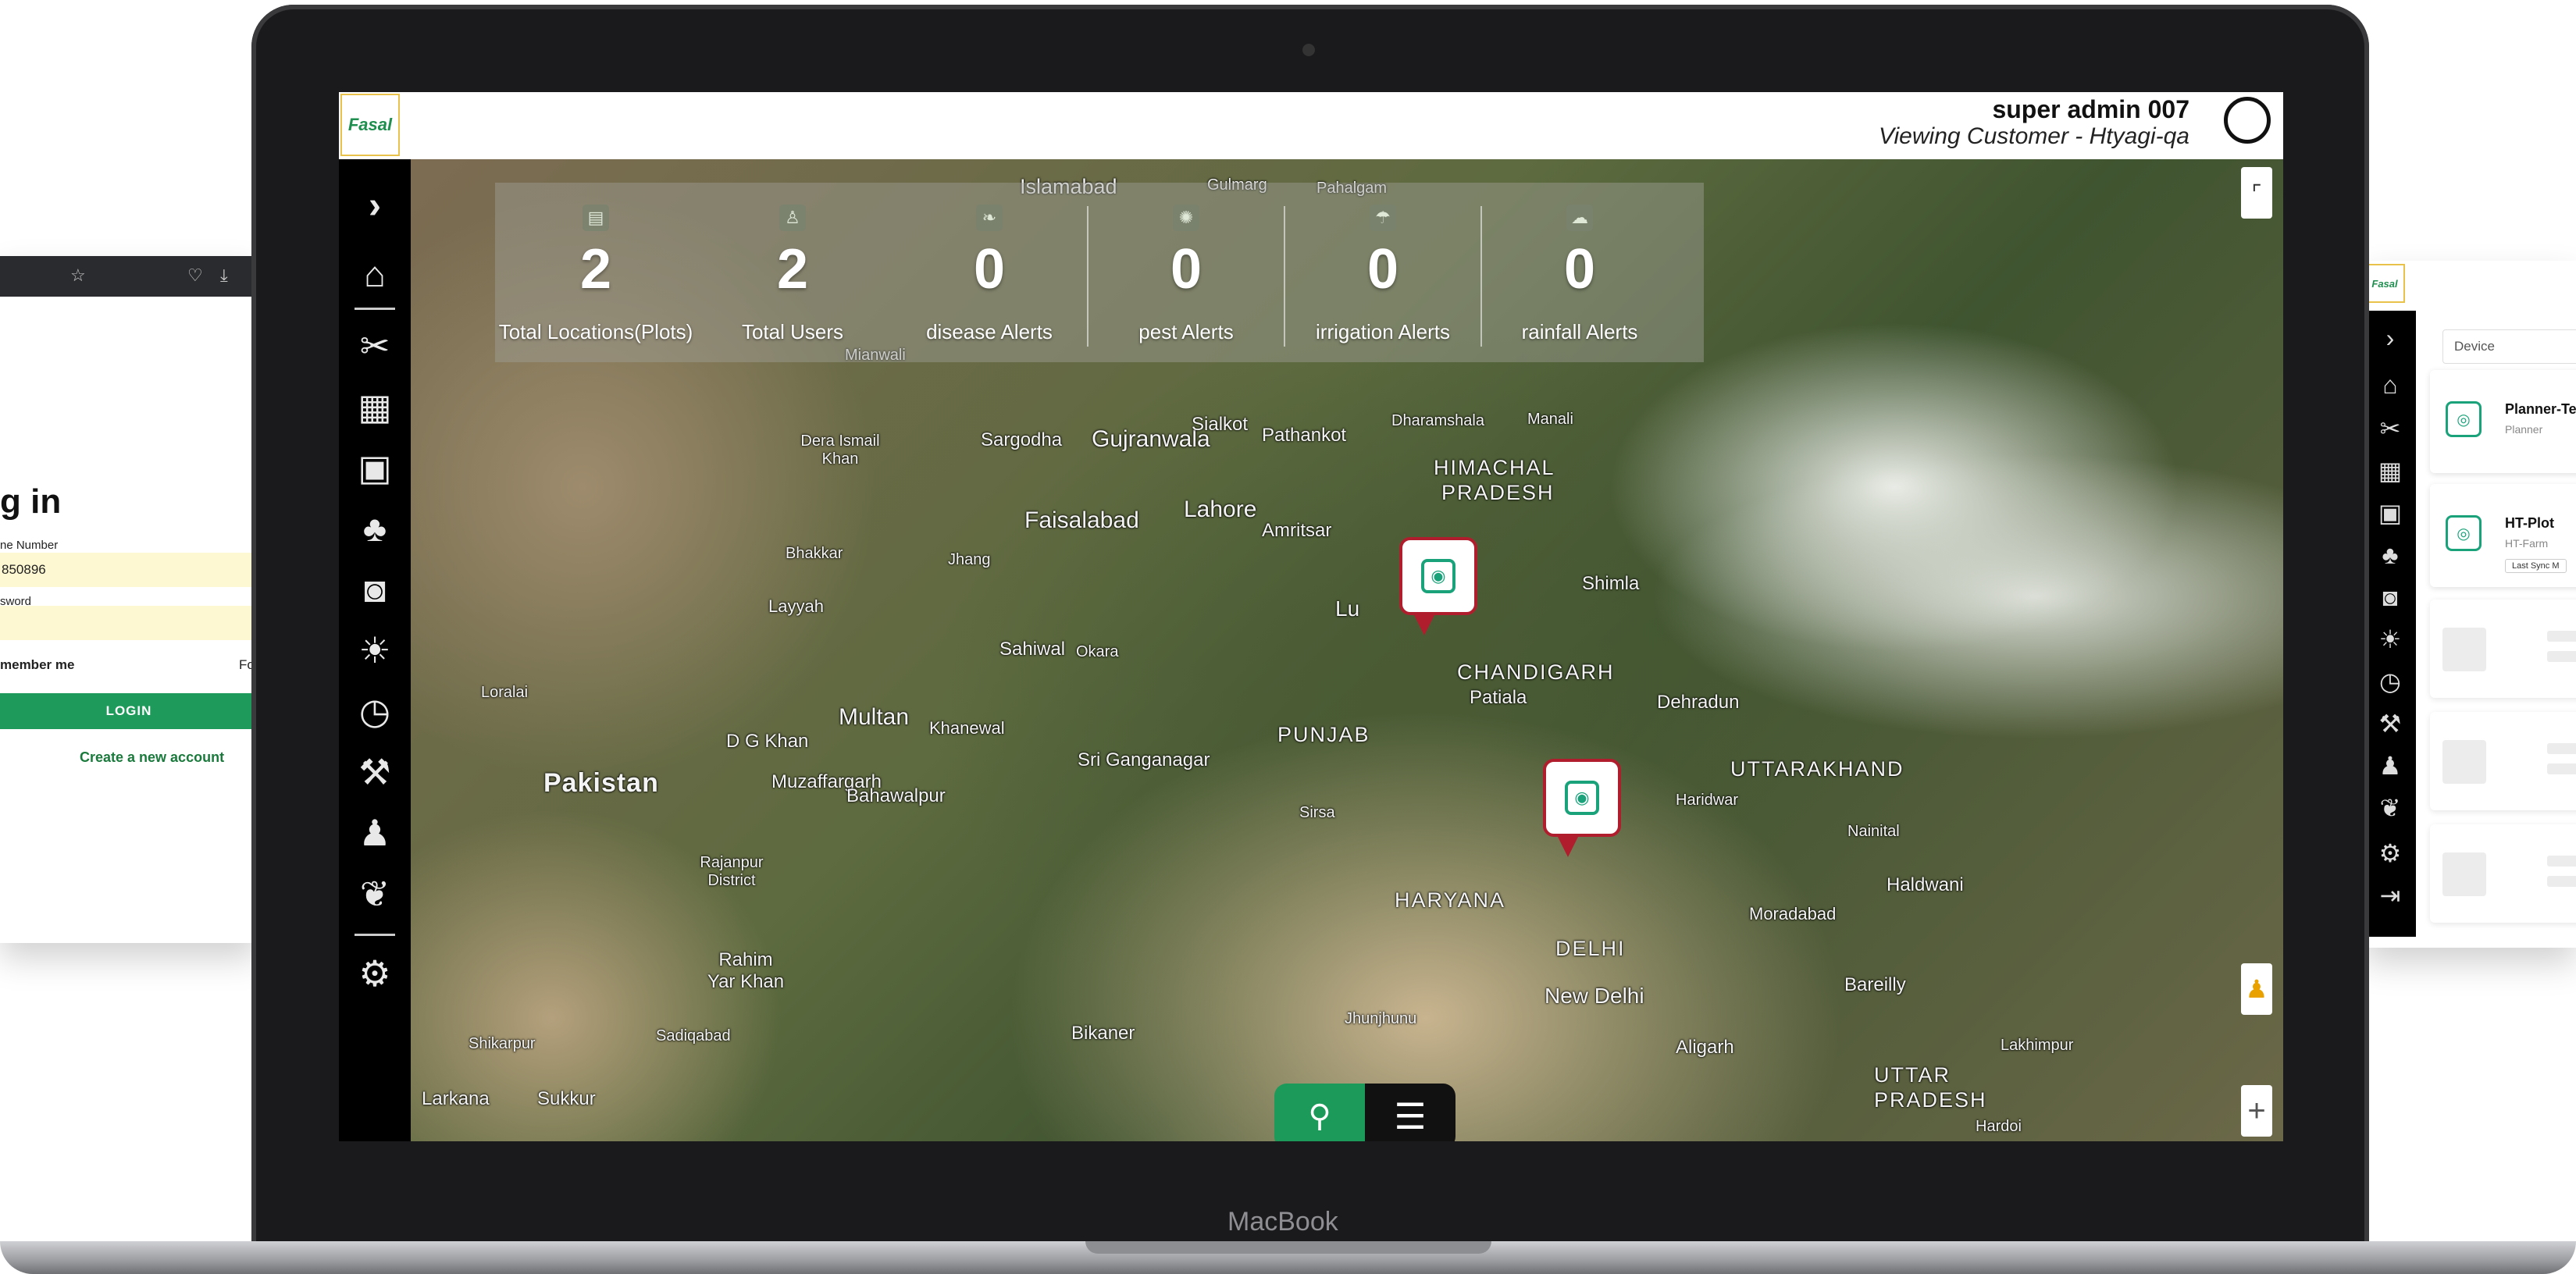 The width and height of the screenshot is (2576, 1274). Describe the element at coordinates (1186, 218) in the screenshot. I see `pest-icon: ✺` at that location.